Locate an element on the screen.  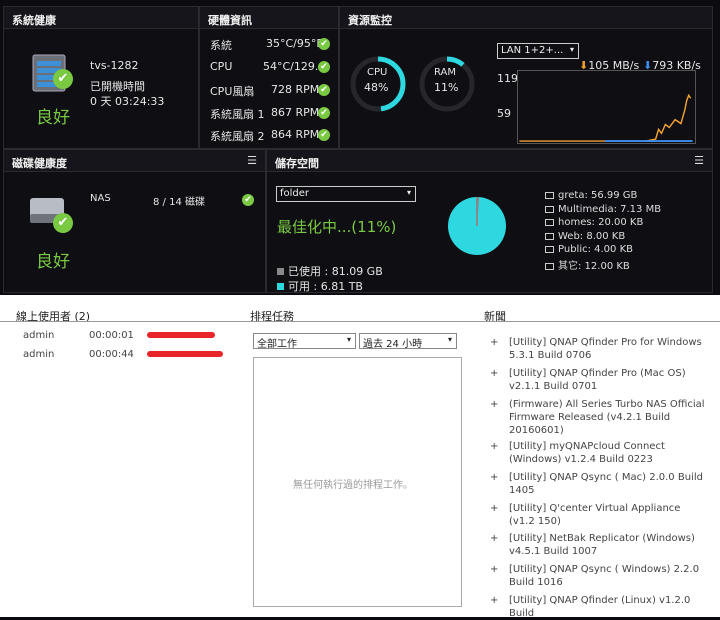
hw-value-3: 867 RPM is located at coordinates (295, 112).